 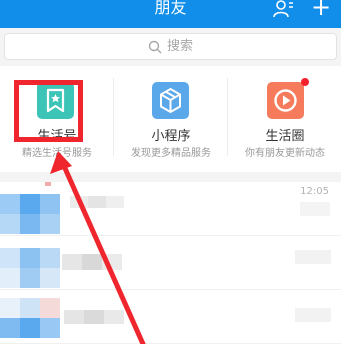 What do you see at coordinates (180, 46) in the screenshot?
I see `search-placeholder: 搜索` at bounding box center [180, 46].